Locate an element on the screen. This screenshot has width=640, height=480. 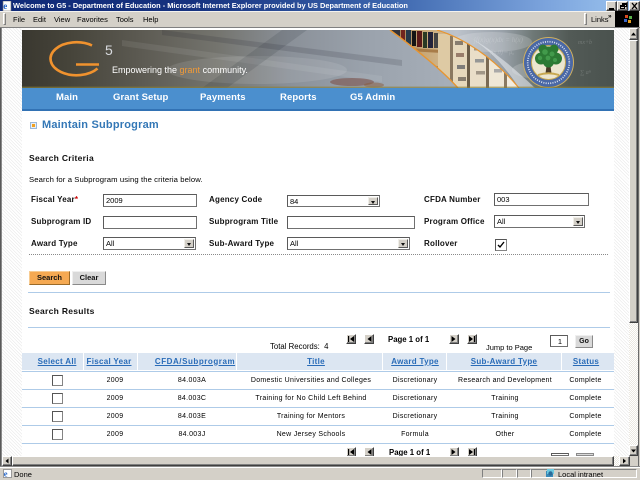
svg-text: ∫f(x)g(x)dx = h(x) is located at coordinates (498, 40).